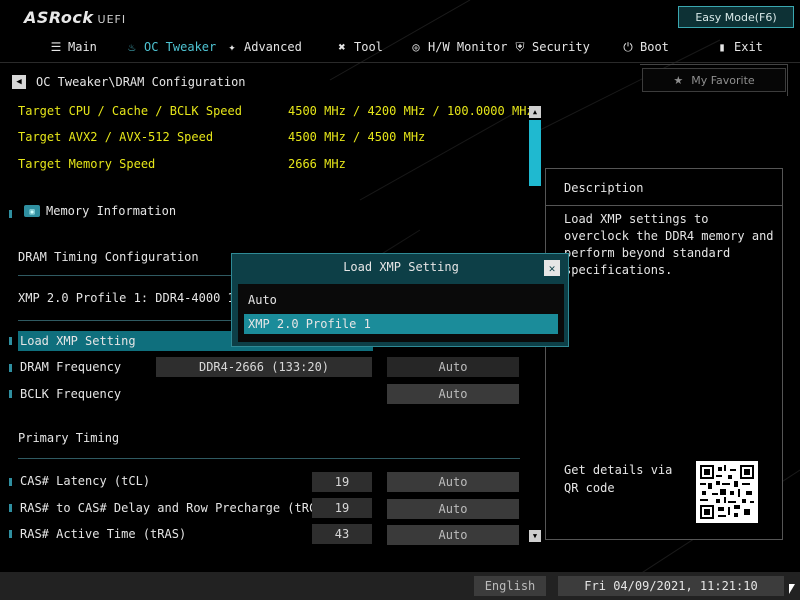  I want to click on dram-frequency-select: Auto, so click(453, 367).